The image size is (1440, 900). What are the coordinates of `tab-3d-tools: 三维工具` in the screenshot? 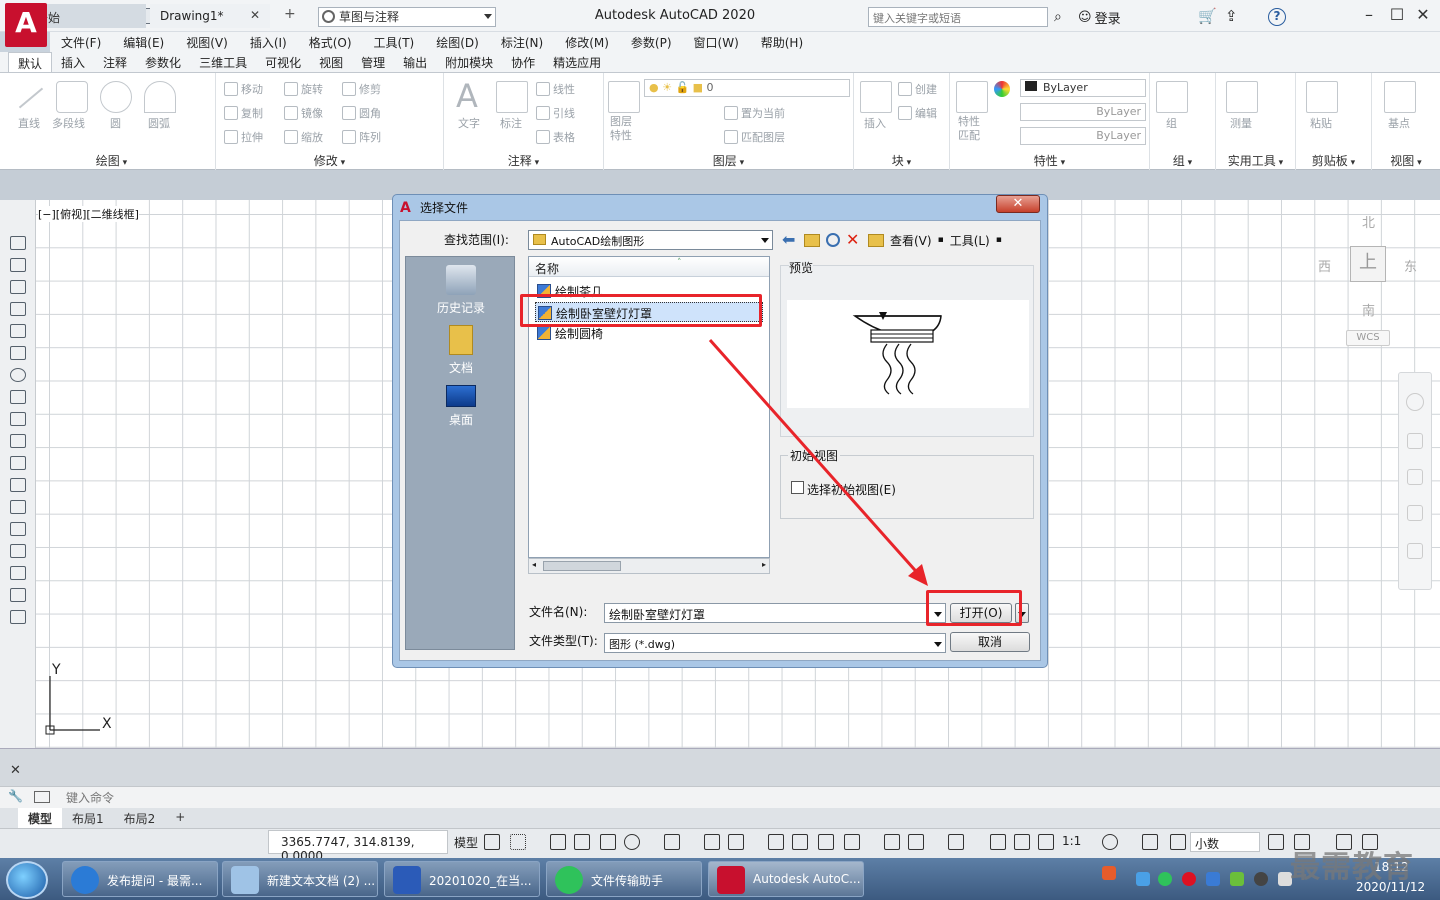 It's located at (223, 62).